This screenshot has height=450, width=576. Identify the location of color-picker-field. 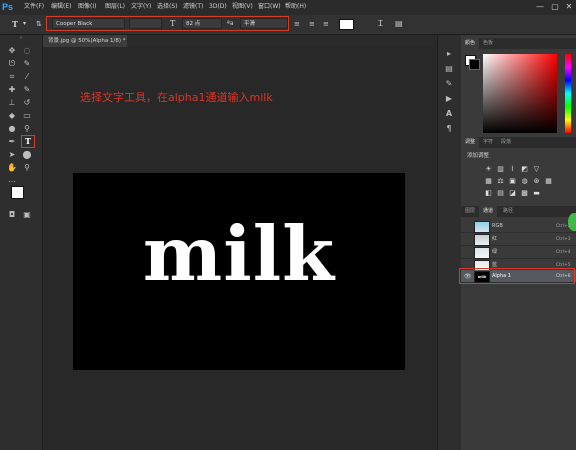
(520, 93).